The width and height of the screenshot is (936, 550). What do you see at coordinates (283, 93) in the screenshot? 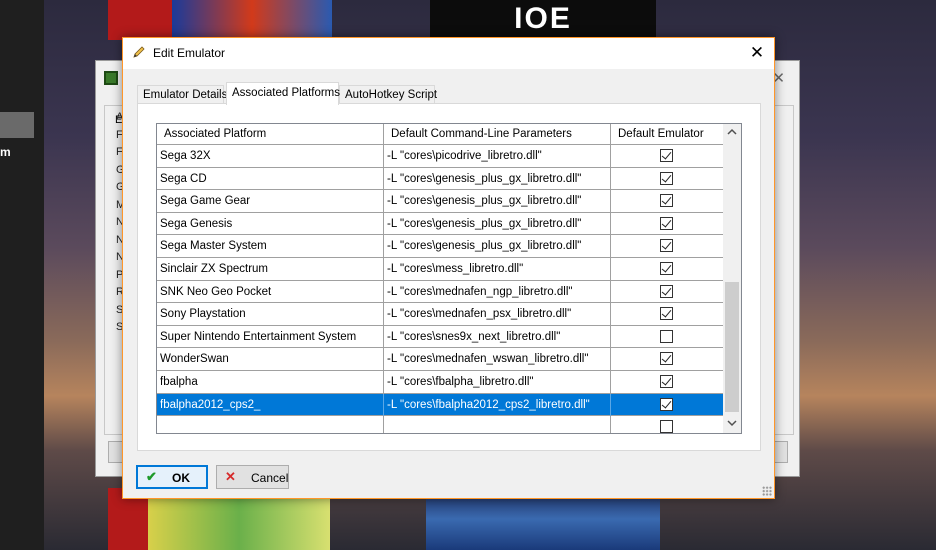
I see `tab-associated-platforms: Associated Platforms` at bounding box center [283, 93].